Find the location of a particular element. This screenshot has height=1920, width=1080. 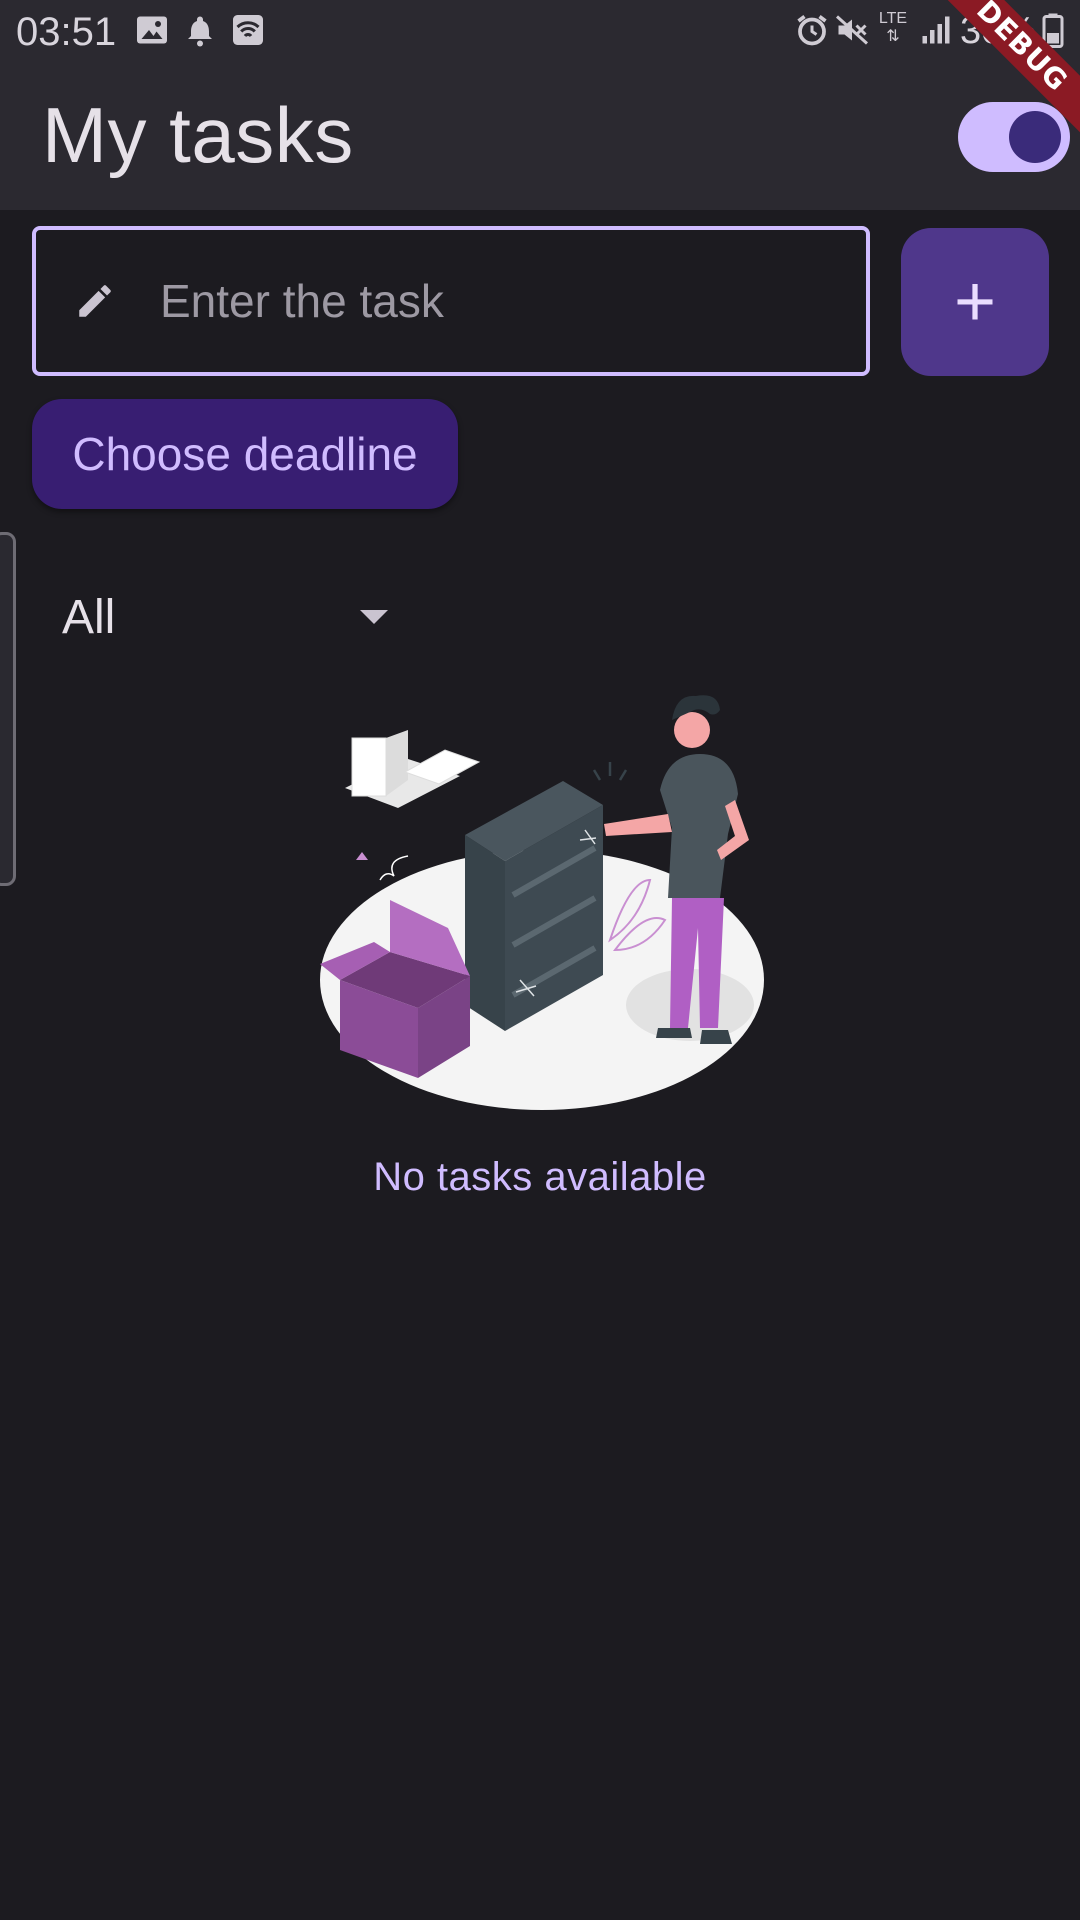

bell-icon is located at coordinates (200, 31).